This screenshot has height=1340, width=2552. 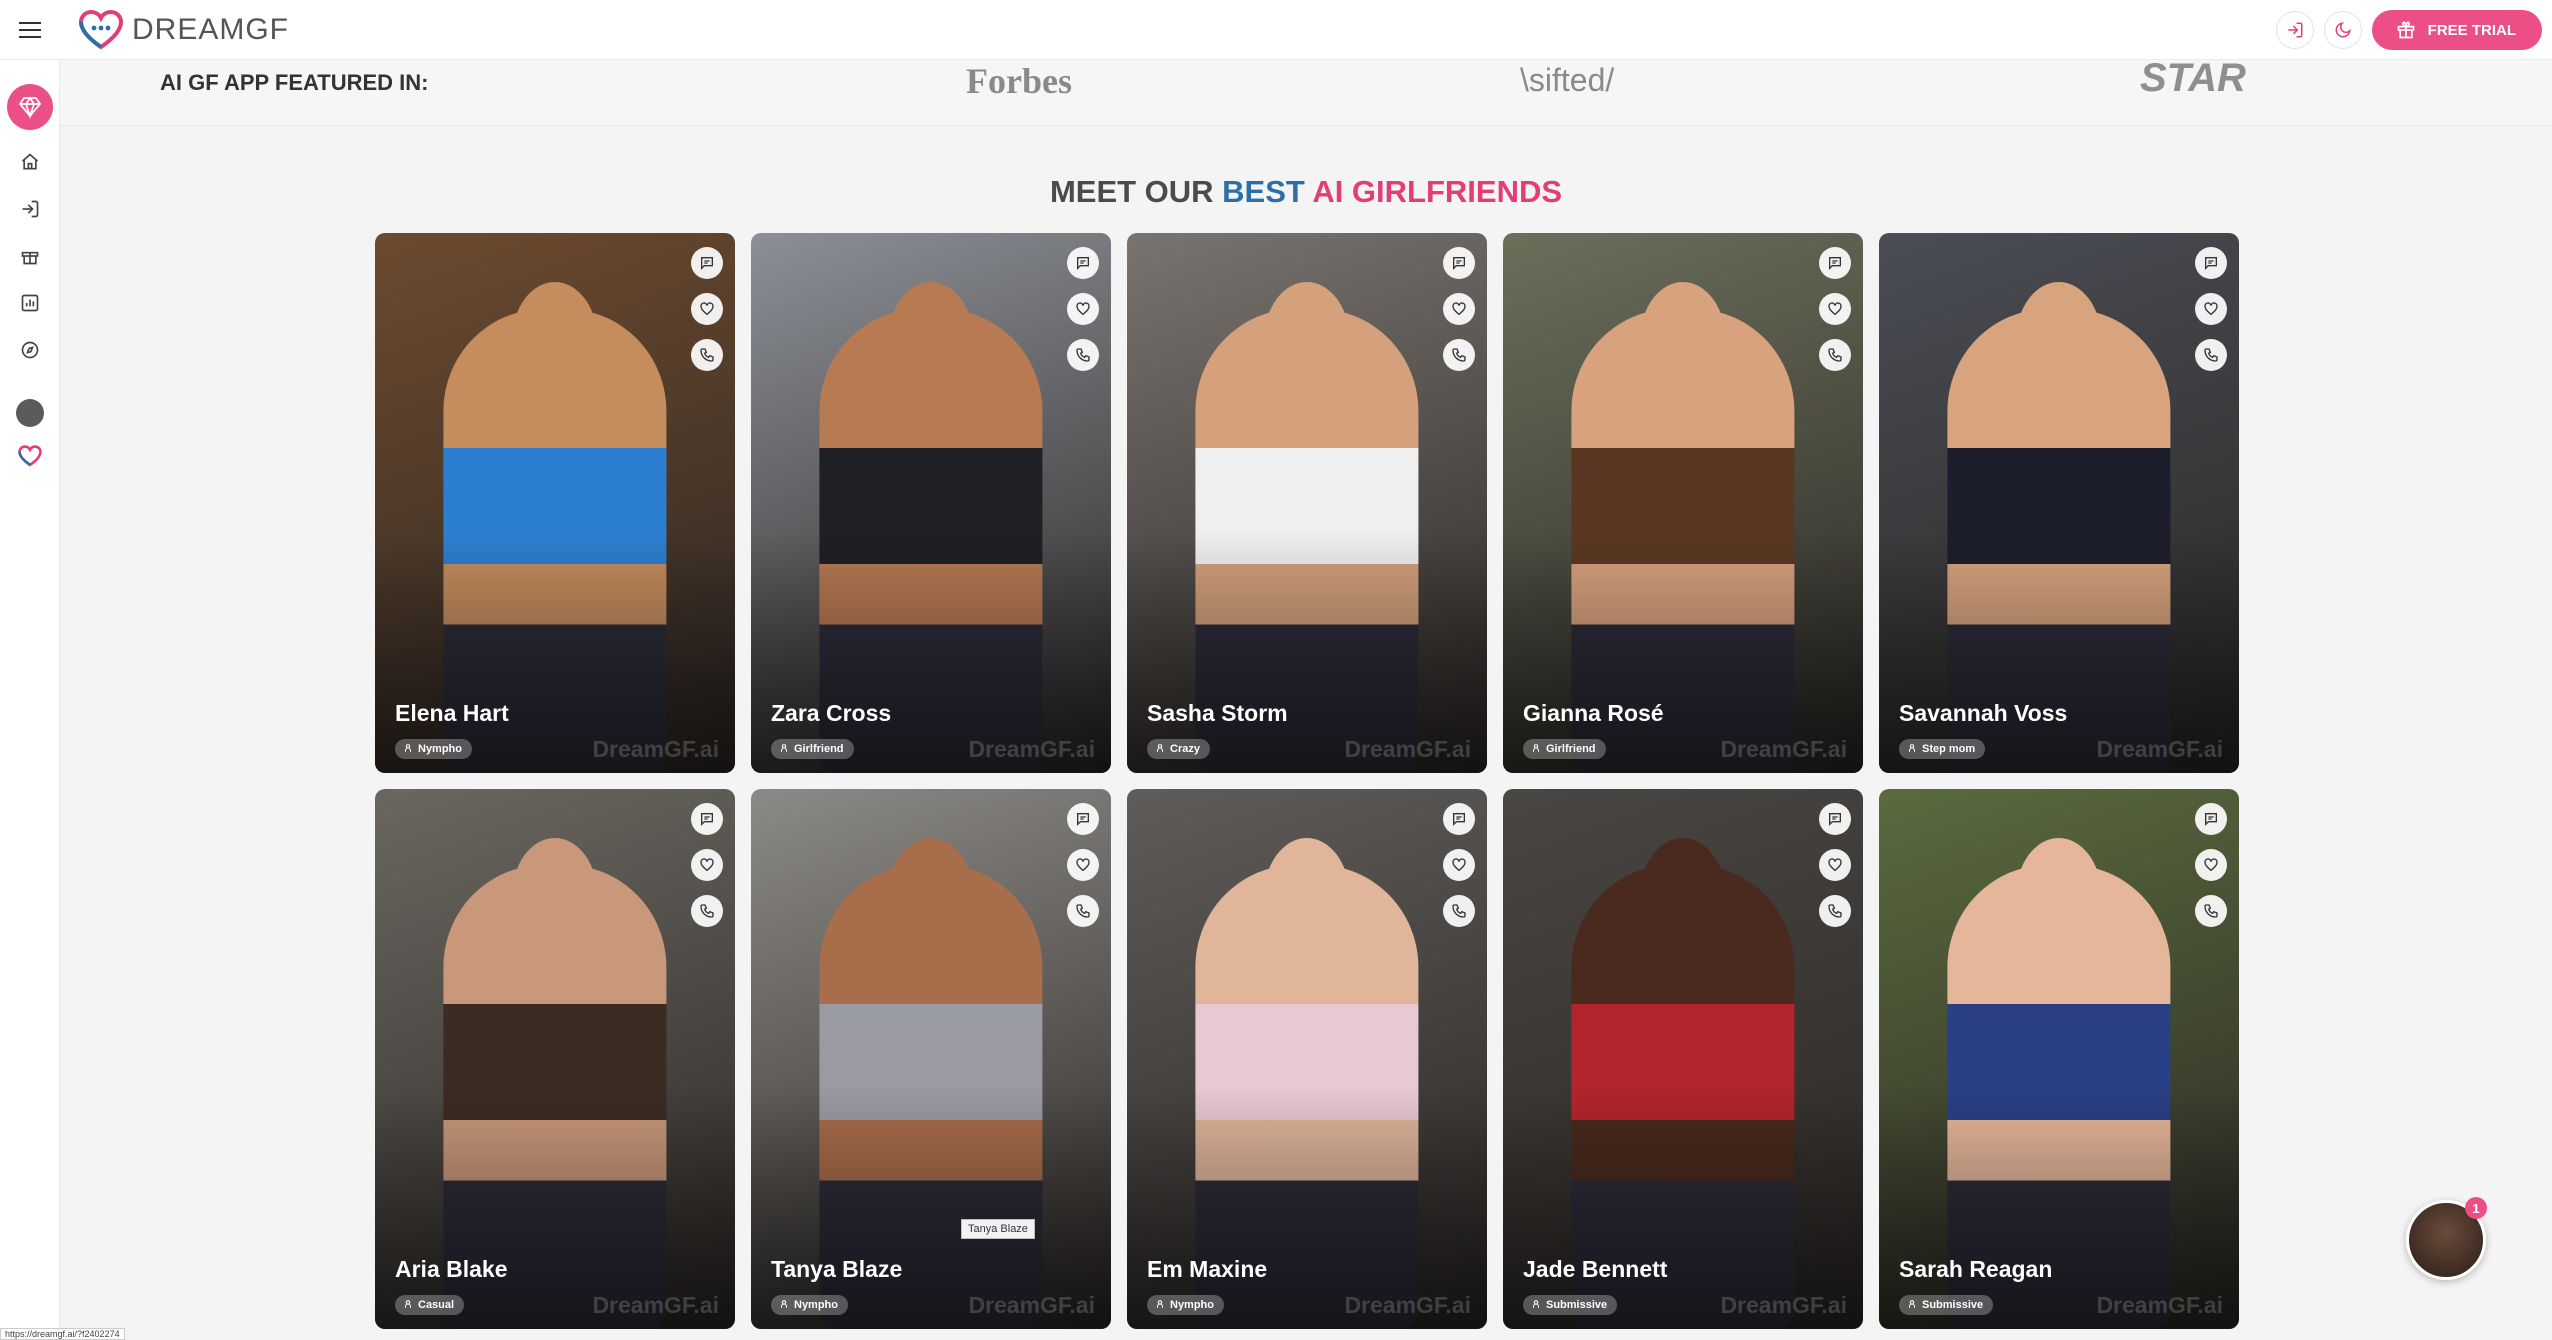 I want to click on free-trial-label: FREE TRIAL, so click(x=2471, y=30).